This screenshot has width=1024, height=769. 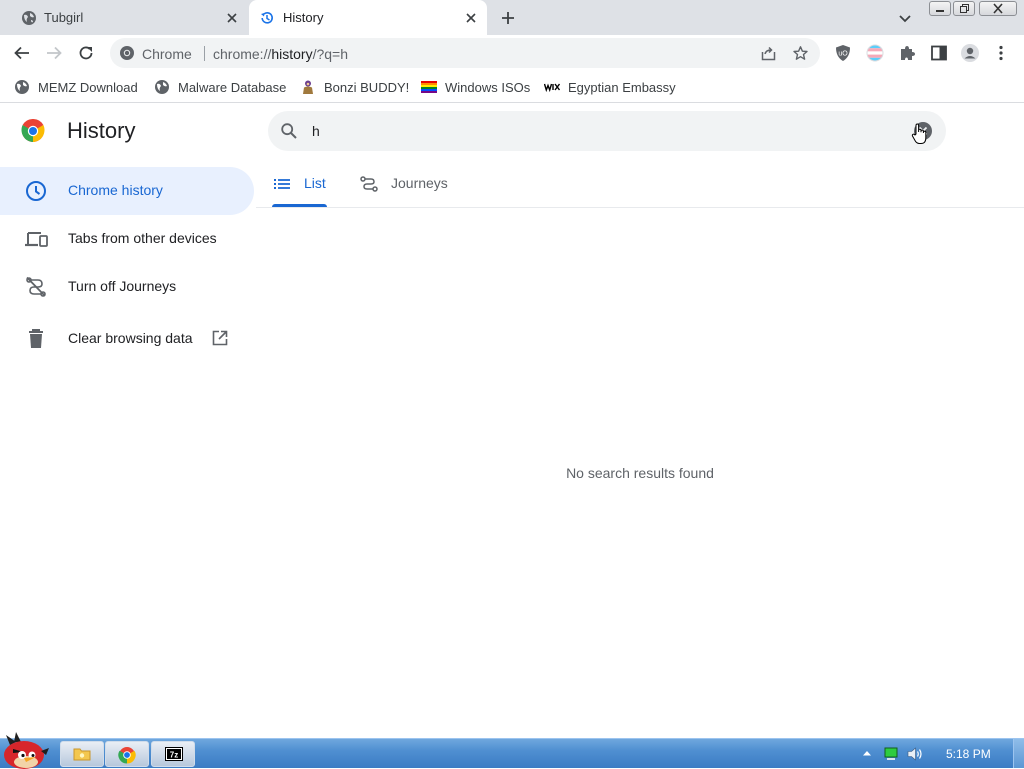 What do you see at coordinates (970, 53) in the screenshot?
I see `profile-avatar-icon` at bounding box center [970, 53].